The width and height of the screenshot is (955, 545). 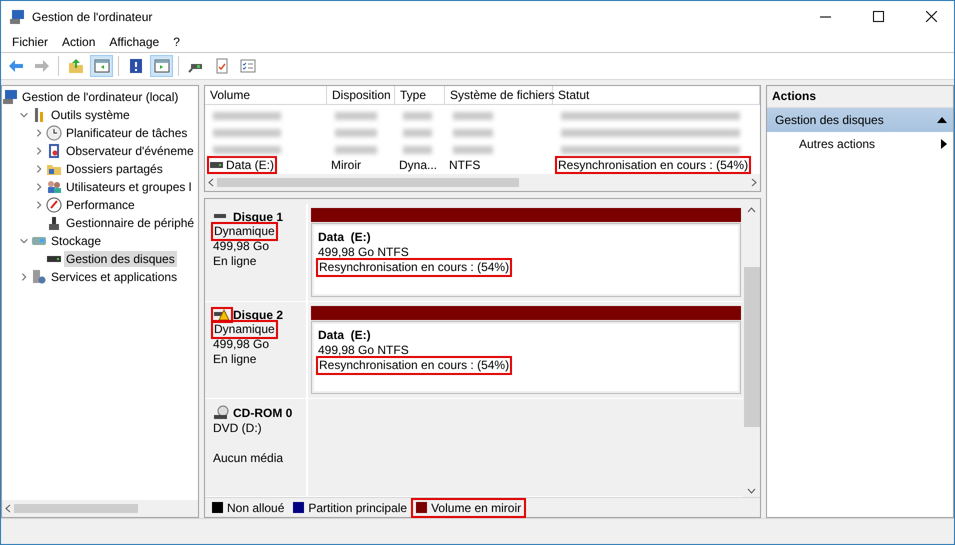 What do you see at coordinates (754, 182) in the screenshot?
I see `scroll-right-icon` at bounding box center [754, 182].